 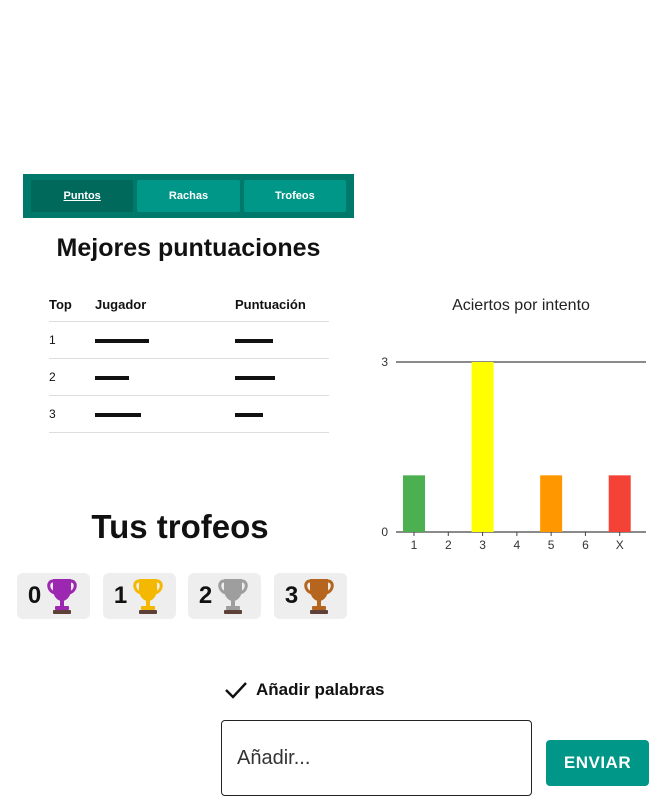 What do you see at coordinates (414, 545) in the screenshot?
I see `x-tick-label: 1` at bounding box center [414, 545].